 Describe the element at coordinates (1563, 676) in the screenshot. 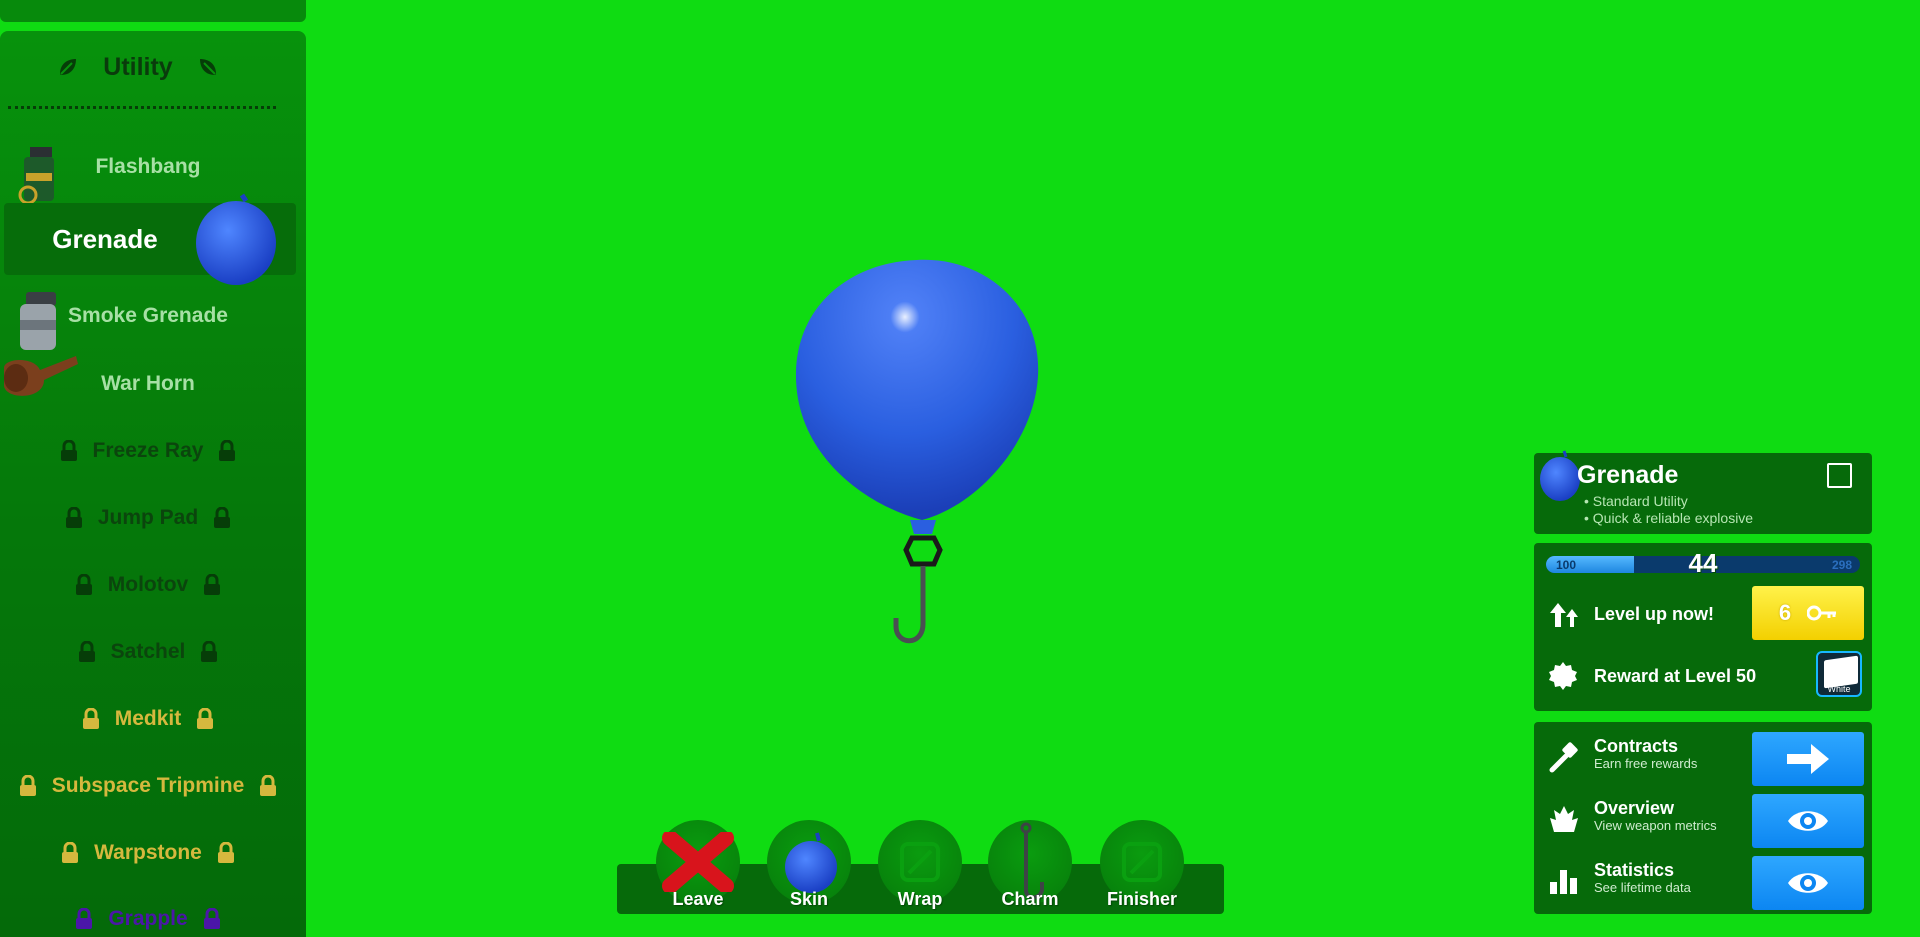

I see `reward-badge-icon` at that location.